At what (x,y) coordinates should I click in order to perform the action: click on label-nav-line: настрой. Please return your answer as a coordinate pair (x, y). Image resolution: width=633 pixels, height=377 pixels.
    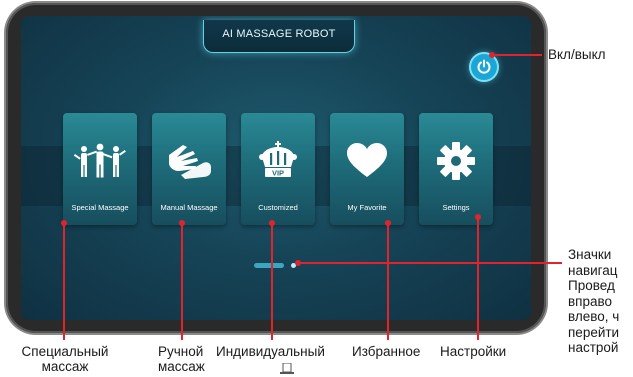
    Looking at the image, I should click on (593, 347).